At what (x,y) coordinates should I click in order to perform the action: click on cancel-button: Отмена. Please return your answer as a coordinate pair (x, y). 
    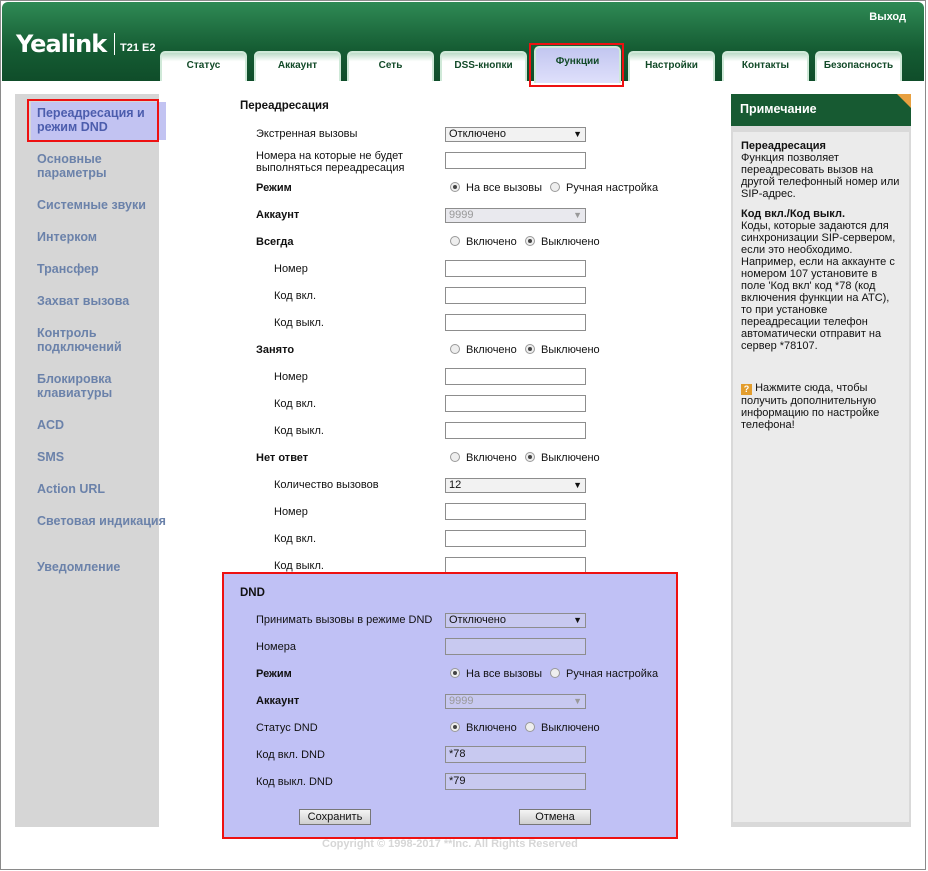
    Looking at the image, I should click on (555, 817).